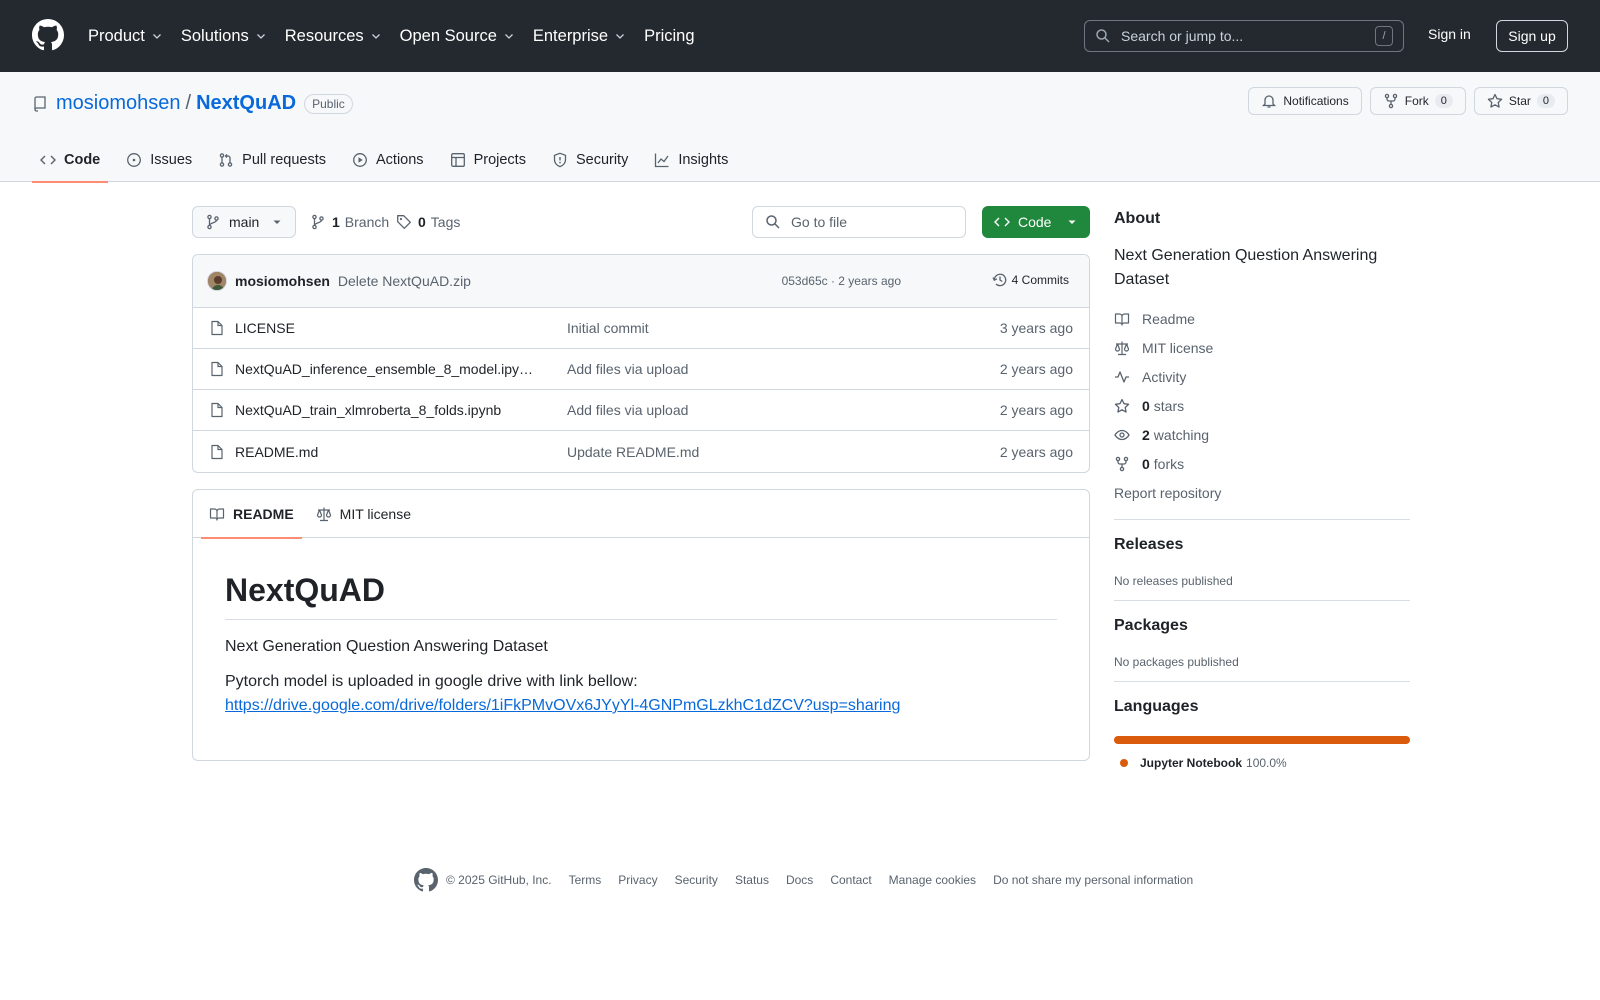  What do you see at coordinates (1002, 222) in the screenshot?
I see `code-icon` at bounding box center [1002, 222].